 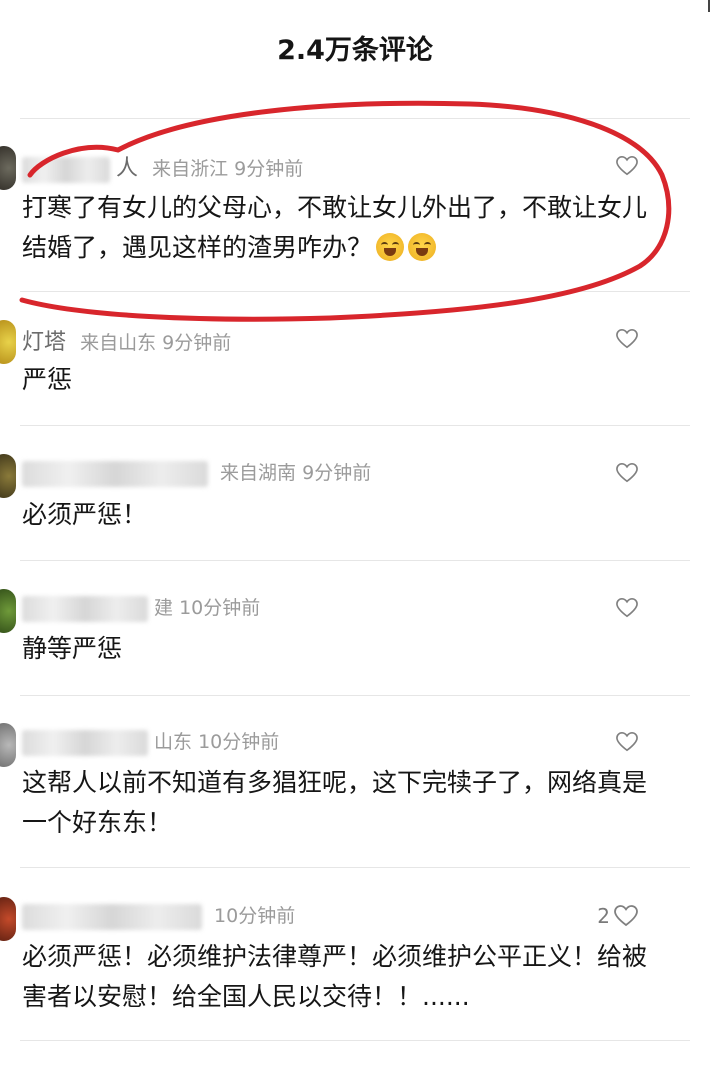 I want to click on comment-text: 静等严惩, so click(x=72, y=648).